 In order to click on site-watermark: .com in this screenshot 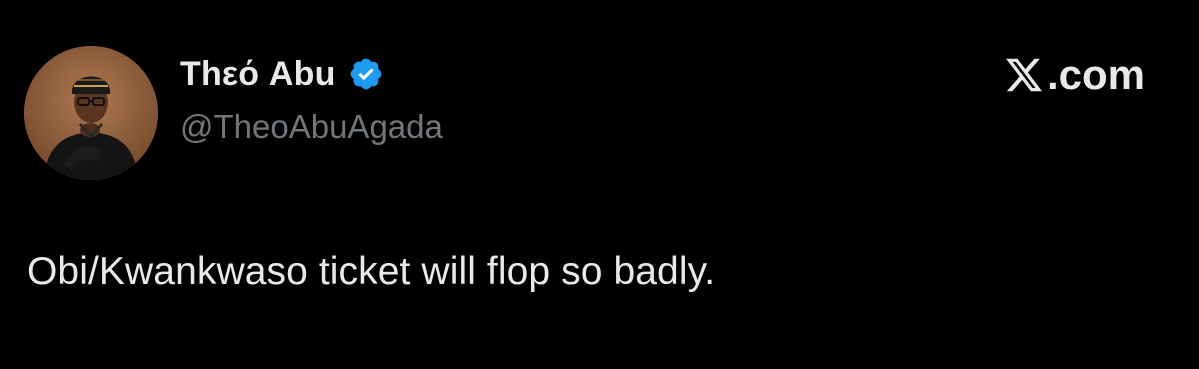, I will do `click(1074, 75)`.